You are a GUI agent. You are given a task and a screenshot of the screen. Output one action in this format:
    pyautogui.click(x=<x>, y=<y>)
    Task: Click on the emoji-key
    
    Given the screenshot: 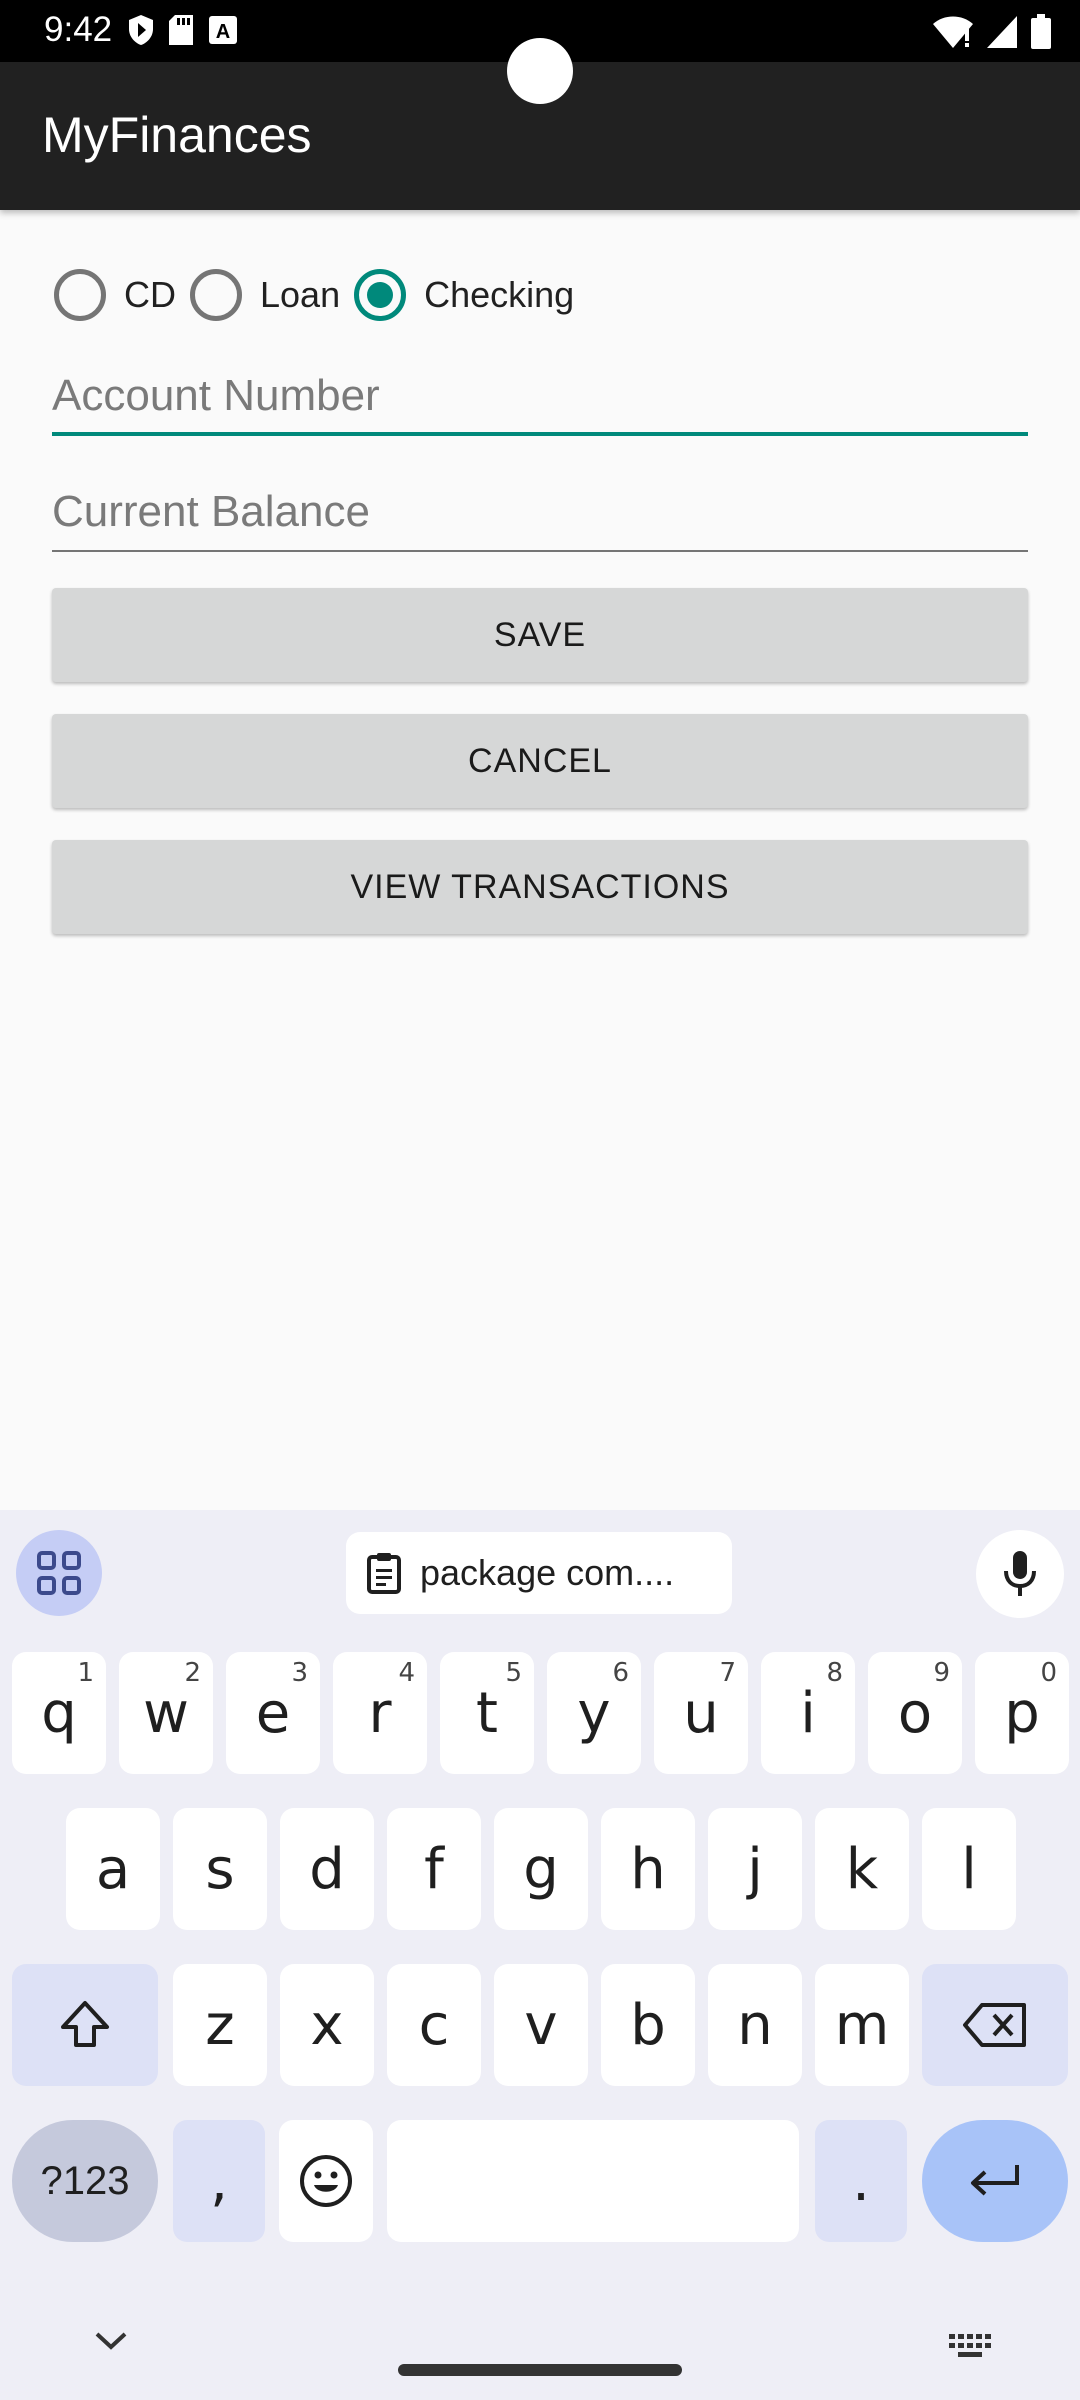 What is the action you would take?
    pyautogui.click(x=326, y=2181)
    